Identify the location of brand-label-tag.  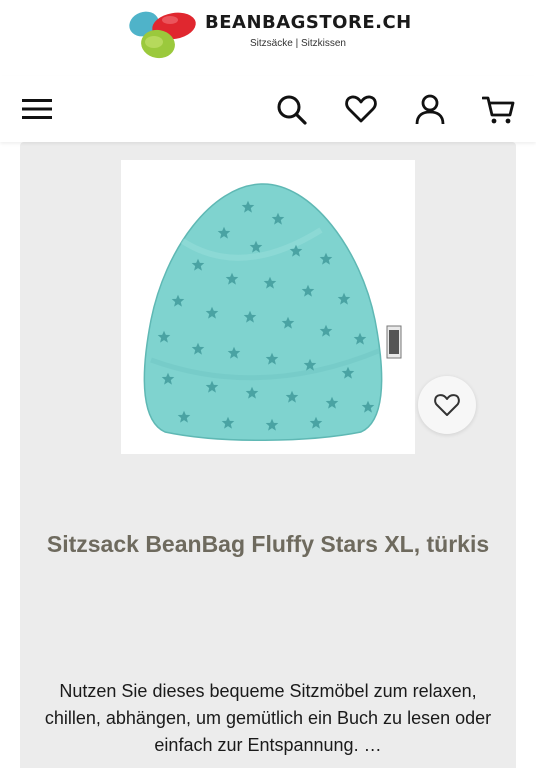
(394, 342).